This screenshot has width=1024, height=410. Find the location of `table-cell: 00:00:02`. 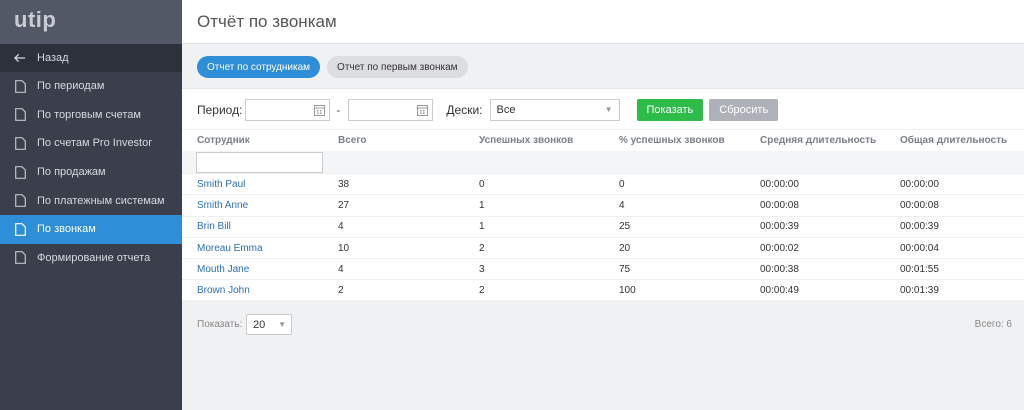

table-cell: 00:00:02 is located at coordinates (779, 248).